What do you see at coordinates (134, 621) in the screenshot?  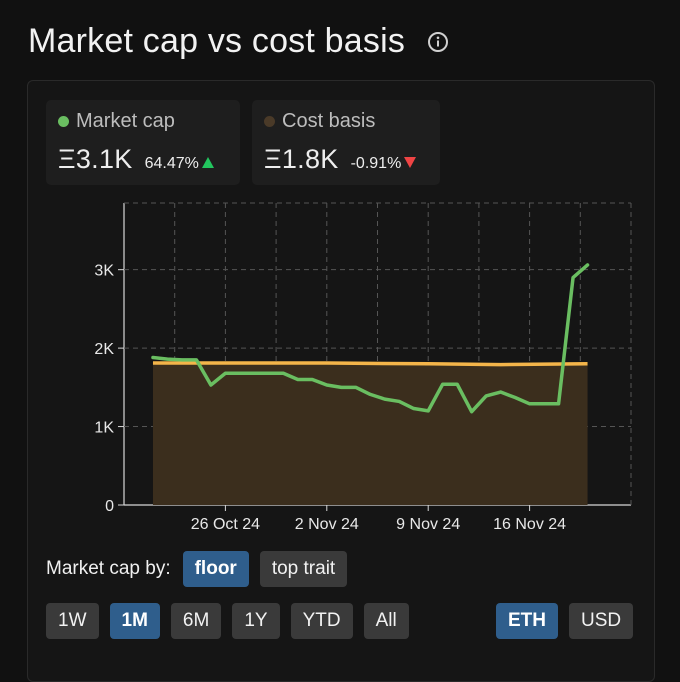 I see `range-1m-button: 1M` at bounding box center [134, 621].